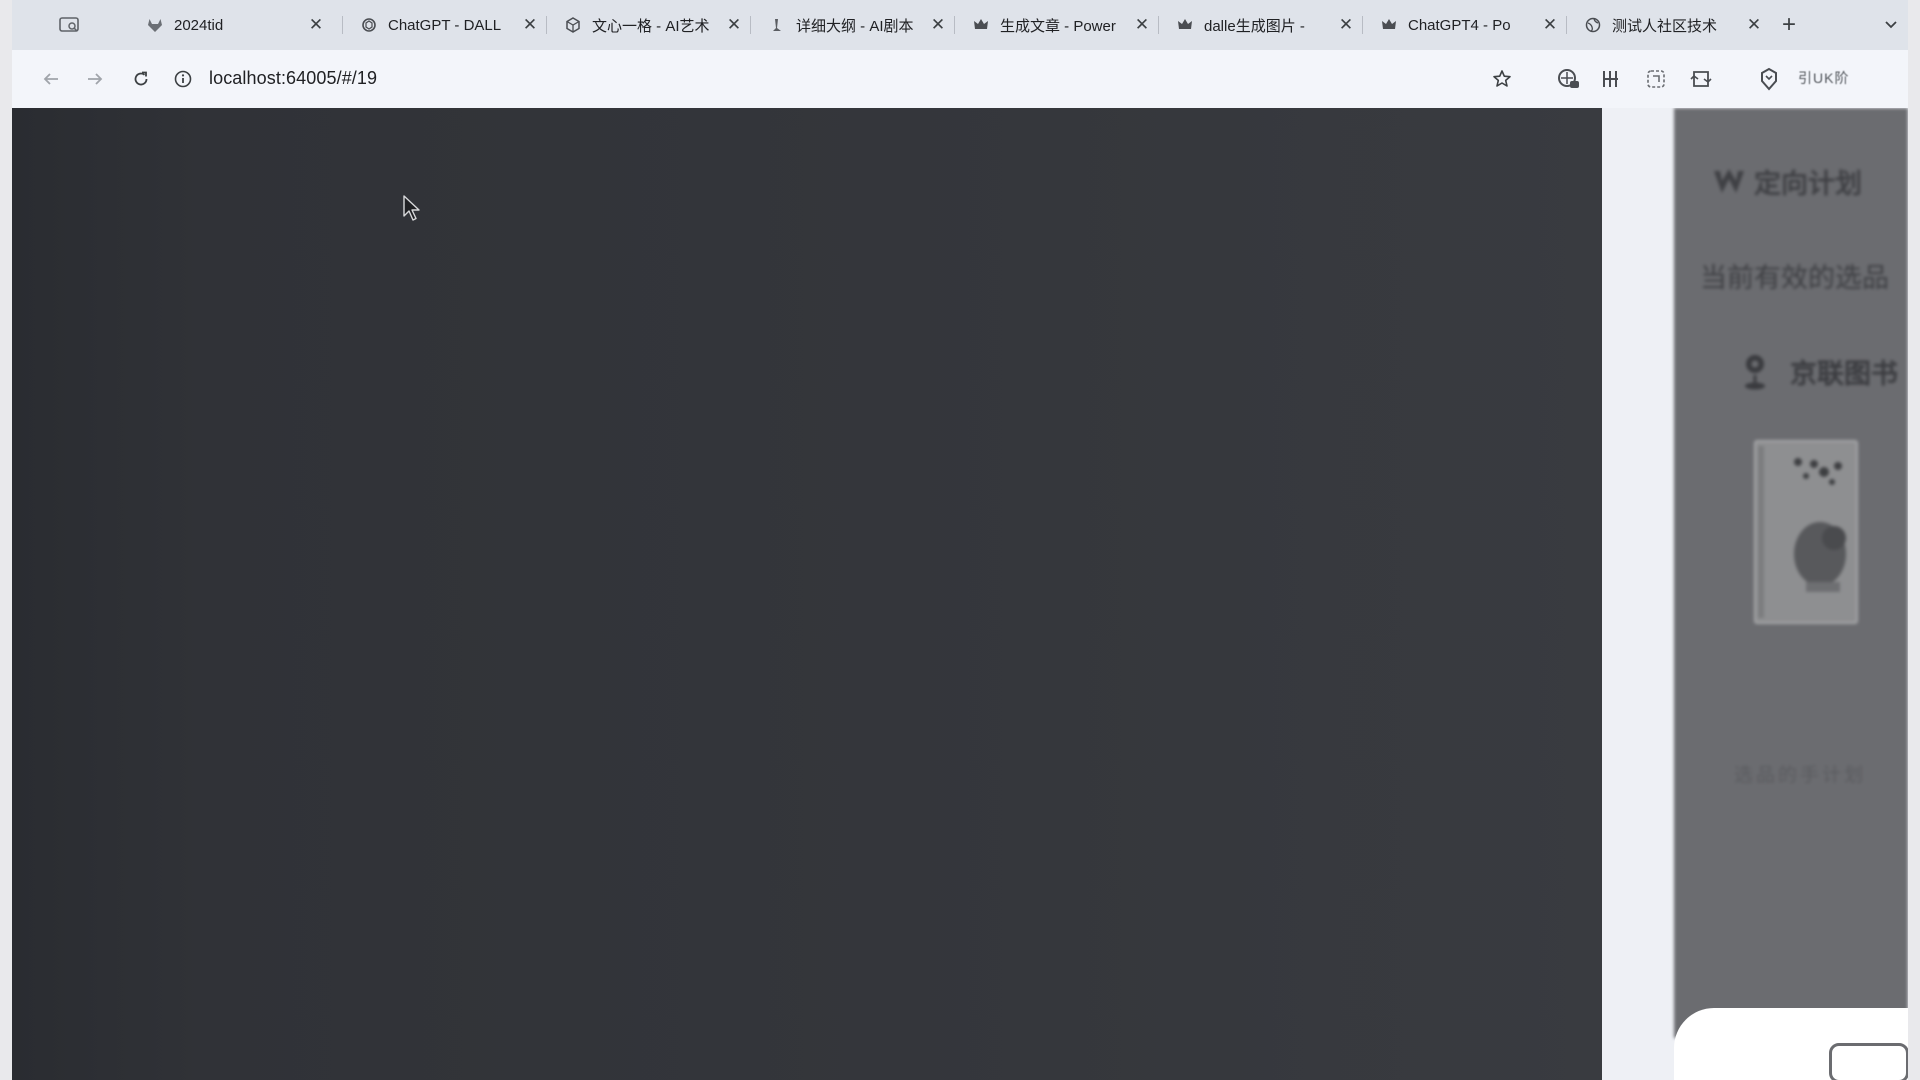 The width and height of the screenshot is (1920, 1080). I want to click on info-icon, so click(183, 79).